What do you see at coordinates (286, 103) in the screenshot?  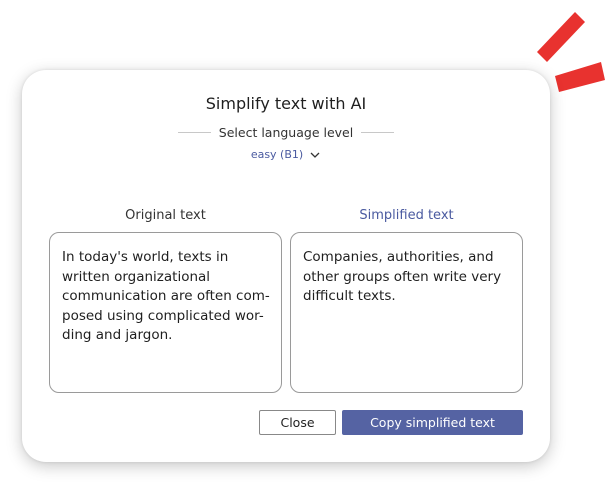 I see `dialog-title: Simplify text with AI` at bounding box center [286, 103].